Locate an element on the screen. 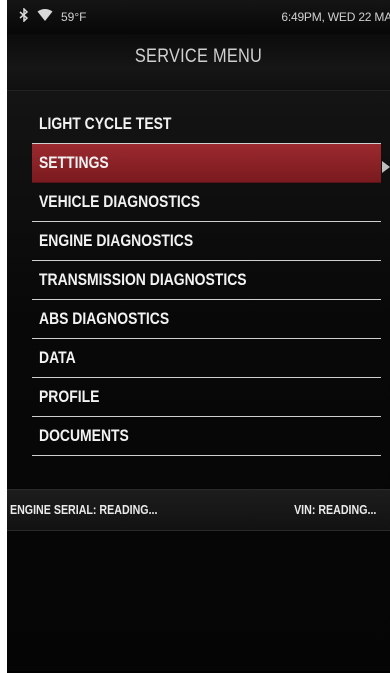  menu-item-documents: DOCUMENTS is located at coordinates (206, 436).